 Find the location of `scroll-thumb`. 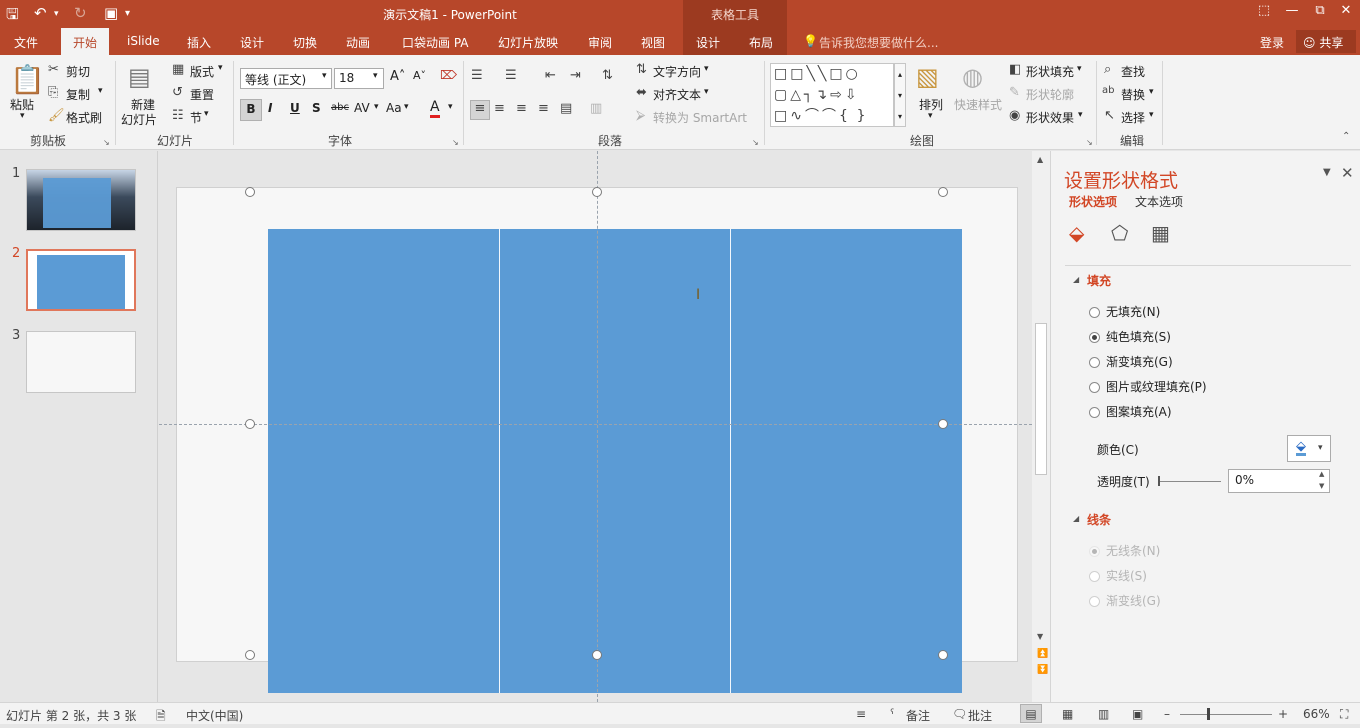

scroll-thumb is located at coordinates (1041, 399).